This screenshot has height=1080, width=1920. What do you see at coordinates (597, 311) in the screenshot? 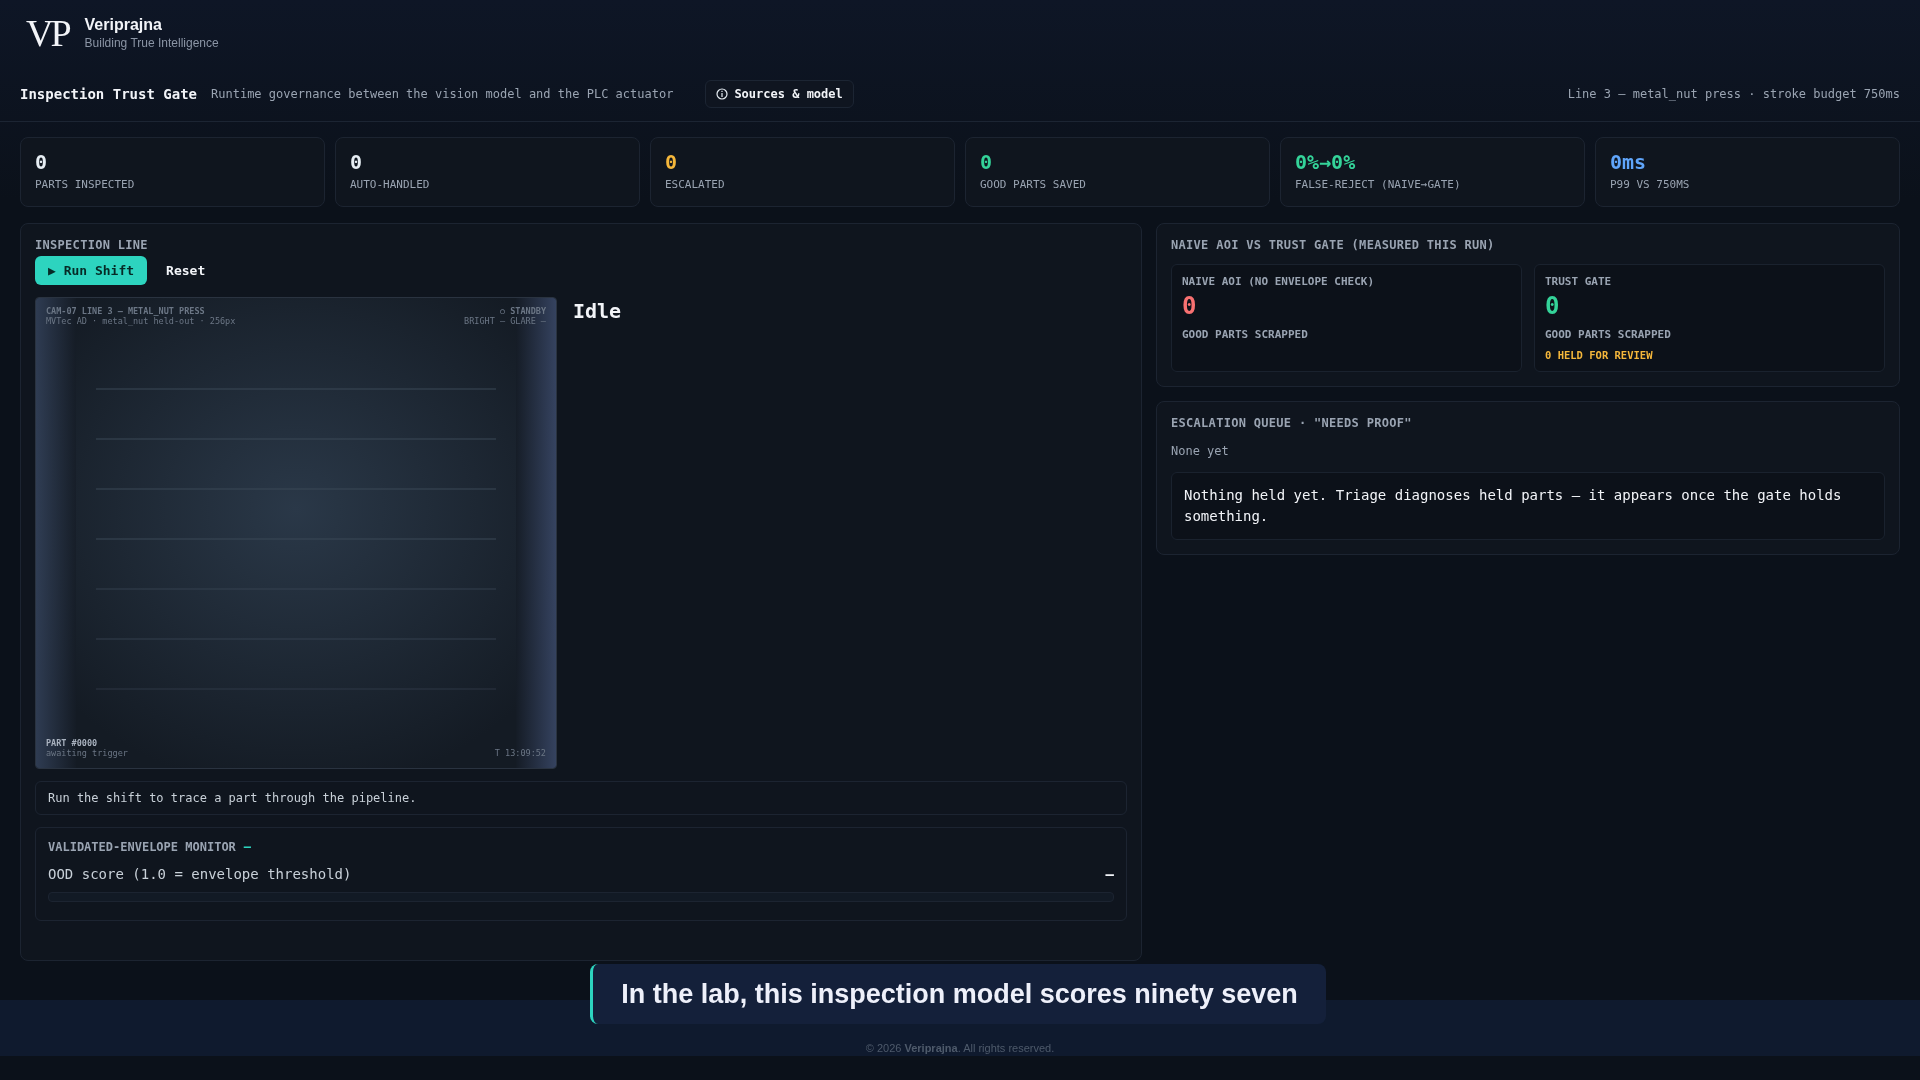
I see `status-text: Idle` at bounding box center [597, 311].